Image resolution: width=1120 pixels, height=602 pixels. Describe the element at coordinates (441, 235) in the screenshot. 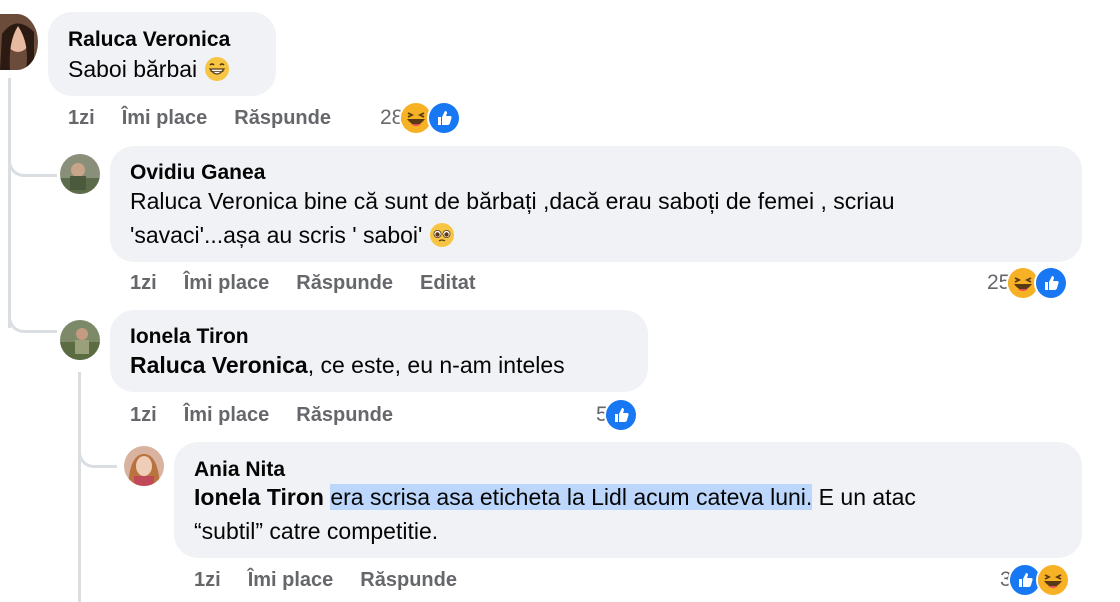

I see `pleading-face-emoji-icon` at that location.